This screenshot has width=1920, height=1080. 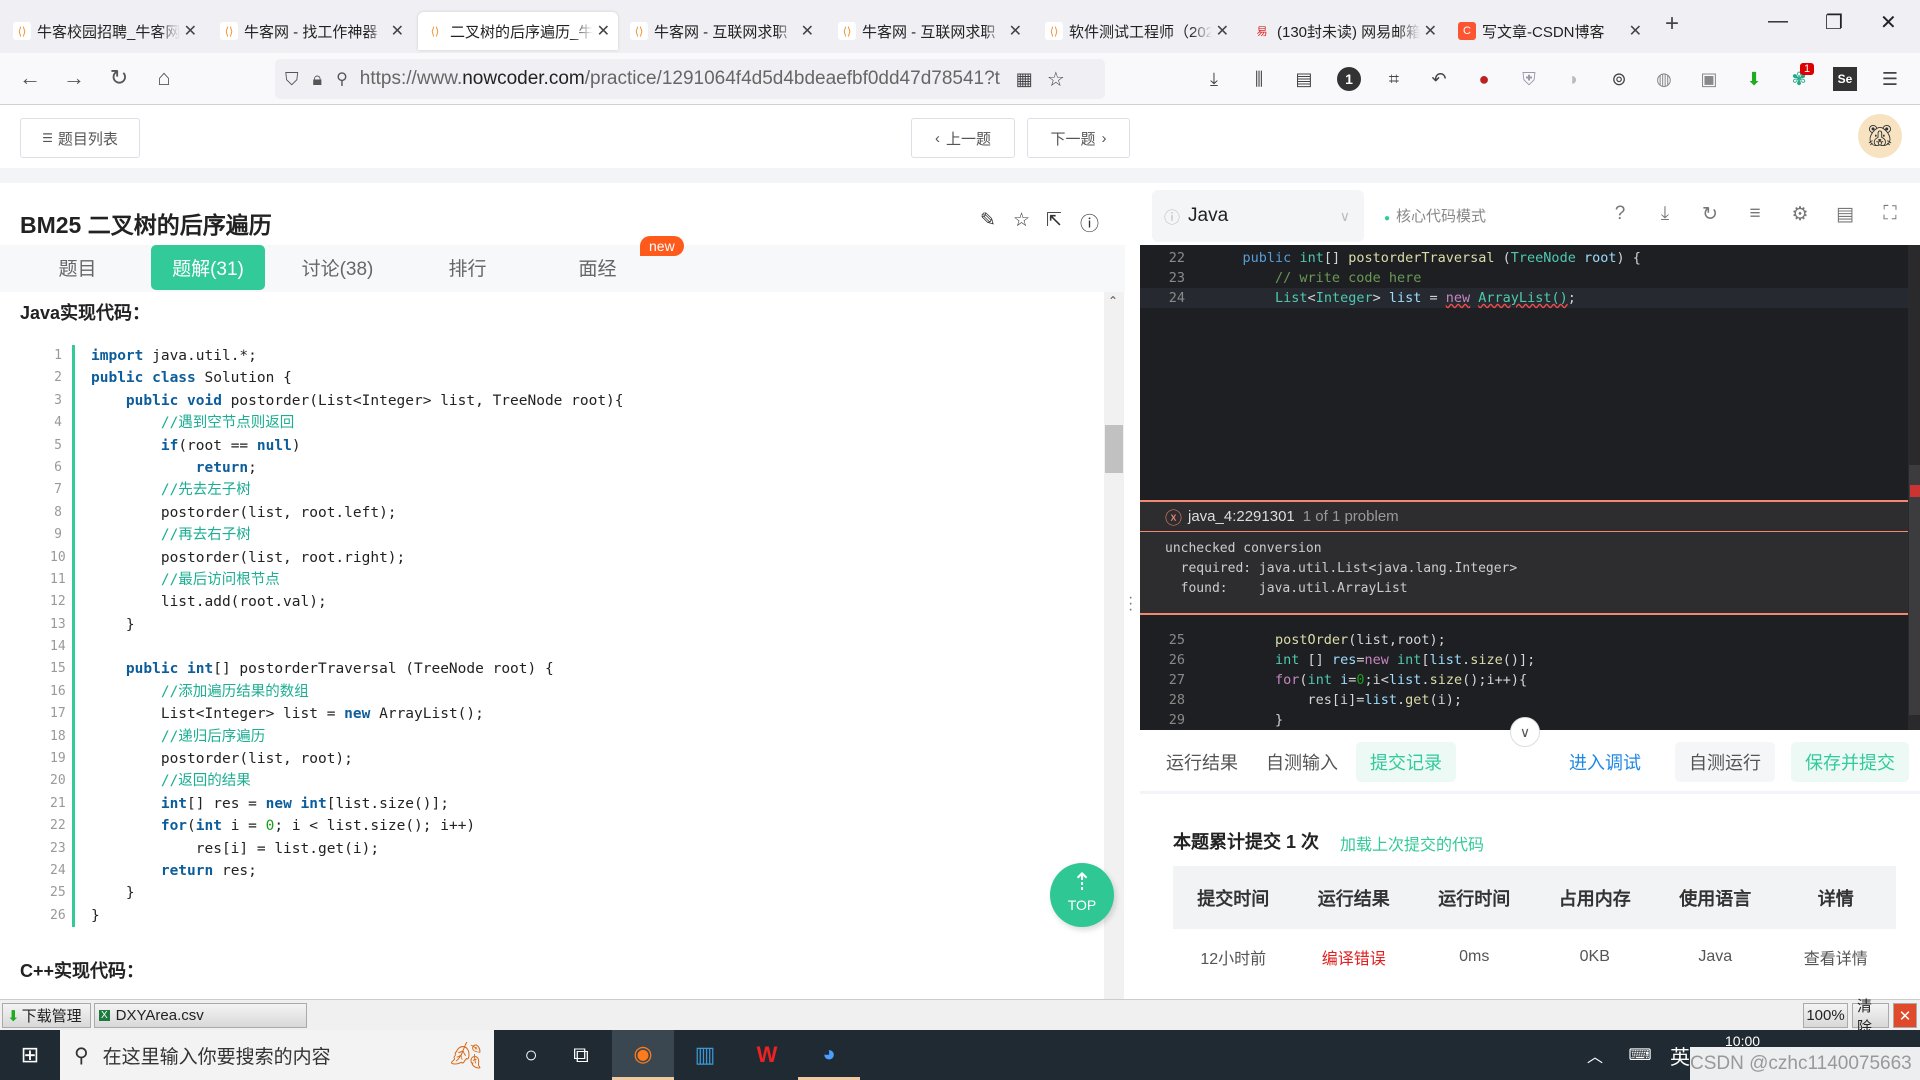 What do you see at coordinates (1905, 1015) in the screenshot?
I see `close-download-bar-icon: ✕` at bounding box center [1905, 1015].